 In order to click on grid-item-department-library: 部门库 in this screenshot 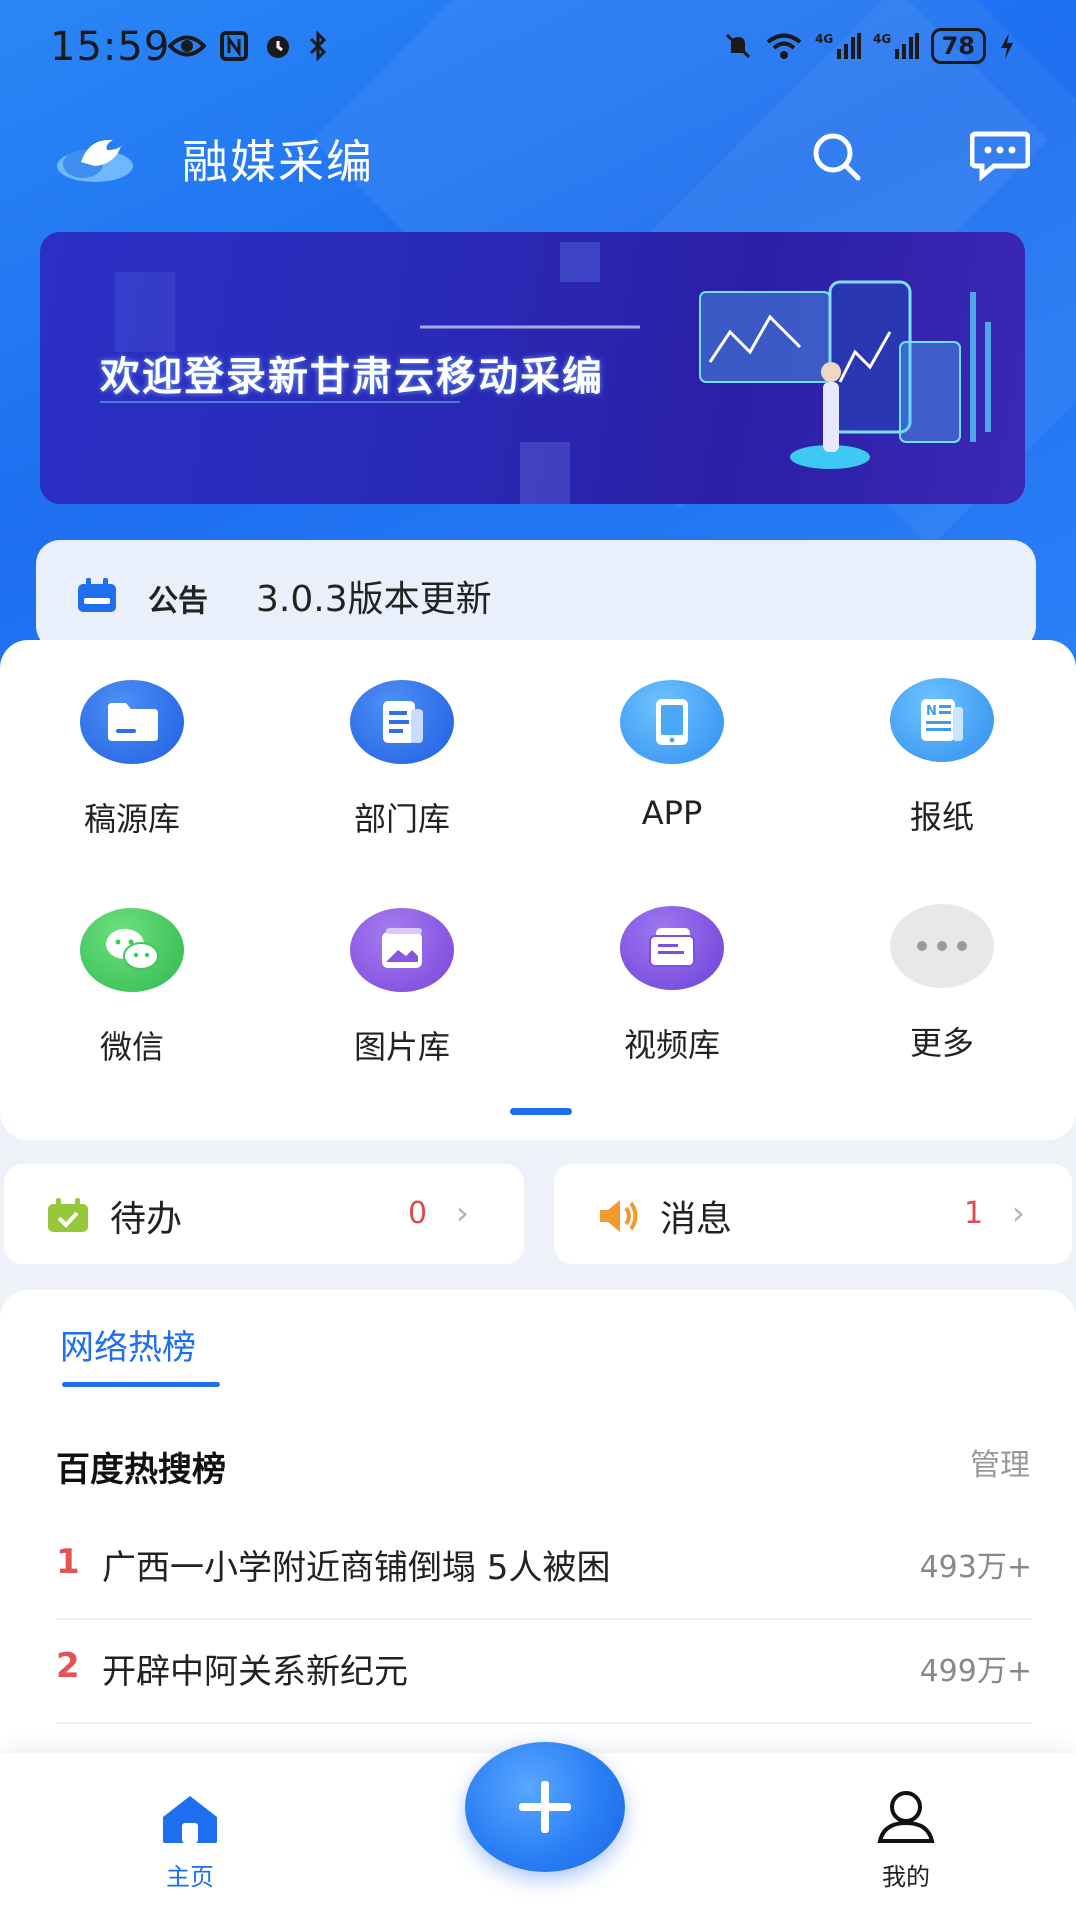, I will do `click(402, 760)`.